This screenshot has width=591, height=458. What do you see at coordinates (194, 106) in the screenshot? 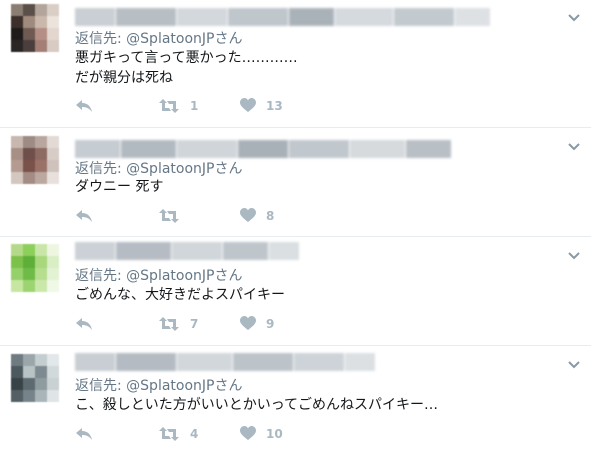
I see `retweet-count: 1` at bounding box center [194, 106].